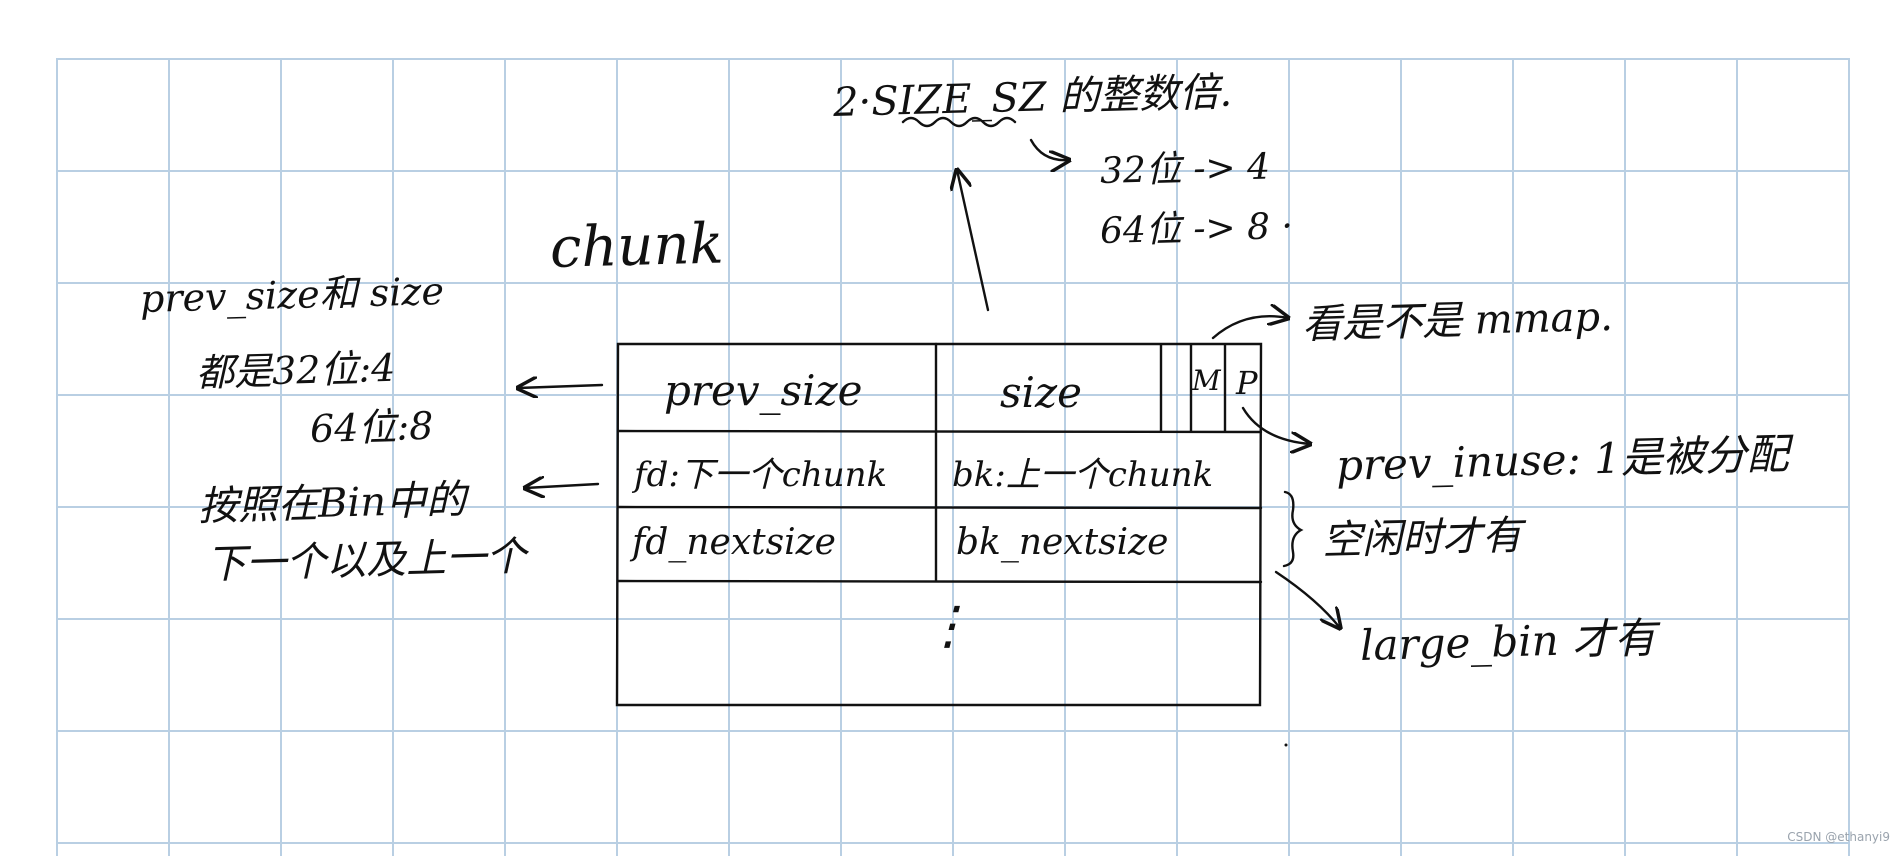 This screenshot has height=856, width=1904. What do you see at coordinates (292, 295) in the screenshot?
I see `prev-size-and-size-note: prev_size和 size` at bounding box center [292, 295].